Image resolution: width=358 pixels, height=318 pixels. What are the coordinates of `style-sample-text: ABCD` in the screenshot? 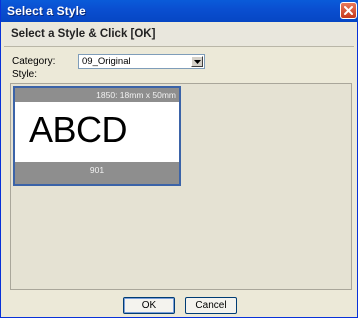 It's located at (78, 129).